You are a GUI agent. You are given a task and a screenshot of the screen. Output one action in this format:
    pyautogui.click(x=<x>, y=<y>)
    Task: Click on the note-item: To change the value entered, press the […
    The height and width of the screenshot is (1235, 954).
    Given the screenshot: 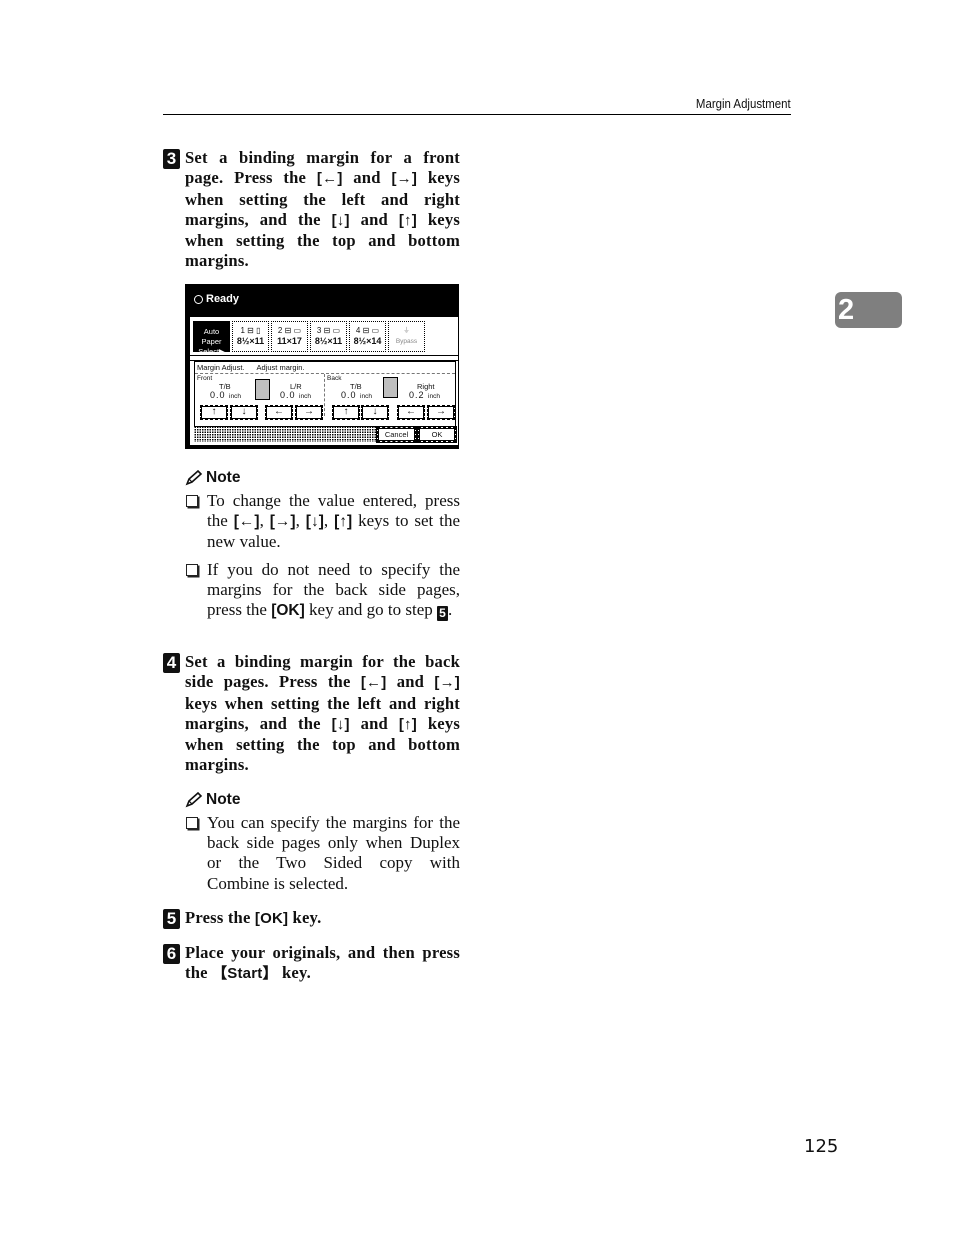 What is the action you would take?
    pyautogui.click(x=322, y=522)
    